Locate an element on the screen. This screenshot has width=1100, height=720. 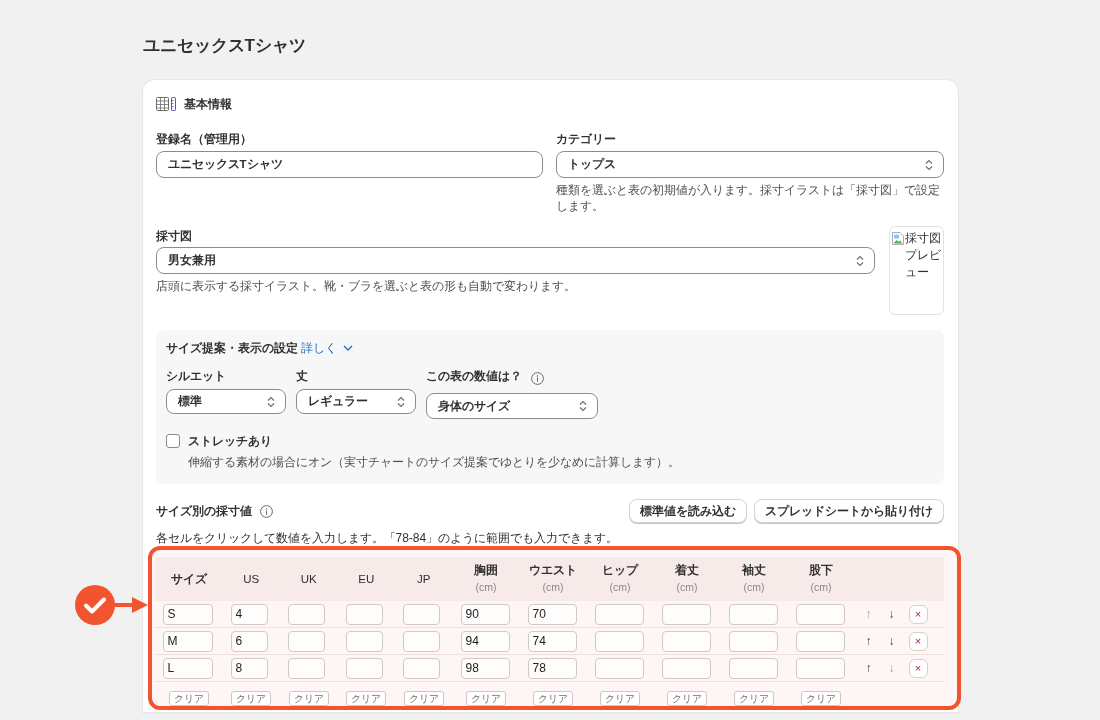
category-select: トップス is located at coordinates (750, 164).